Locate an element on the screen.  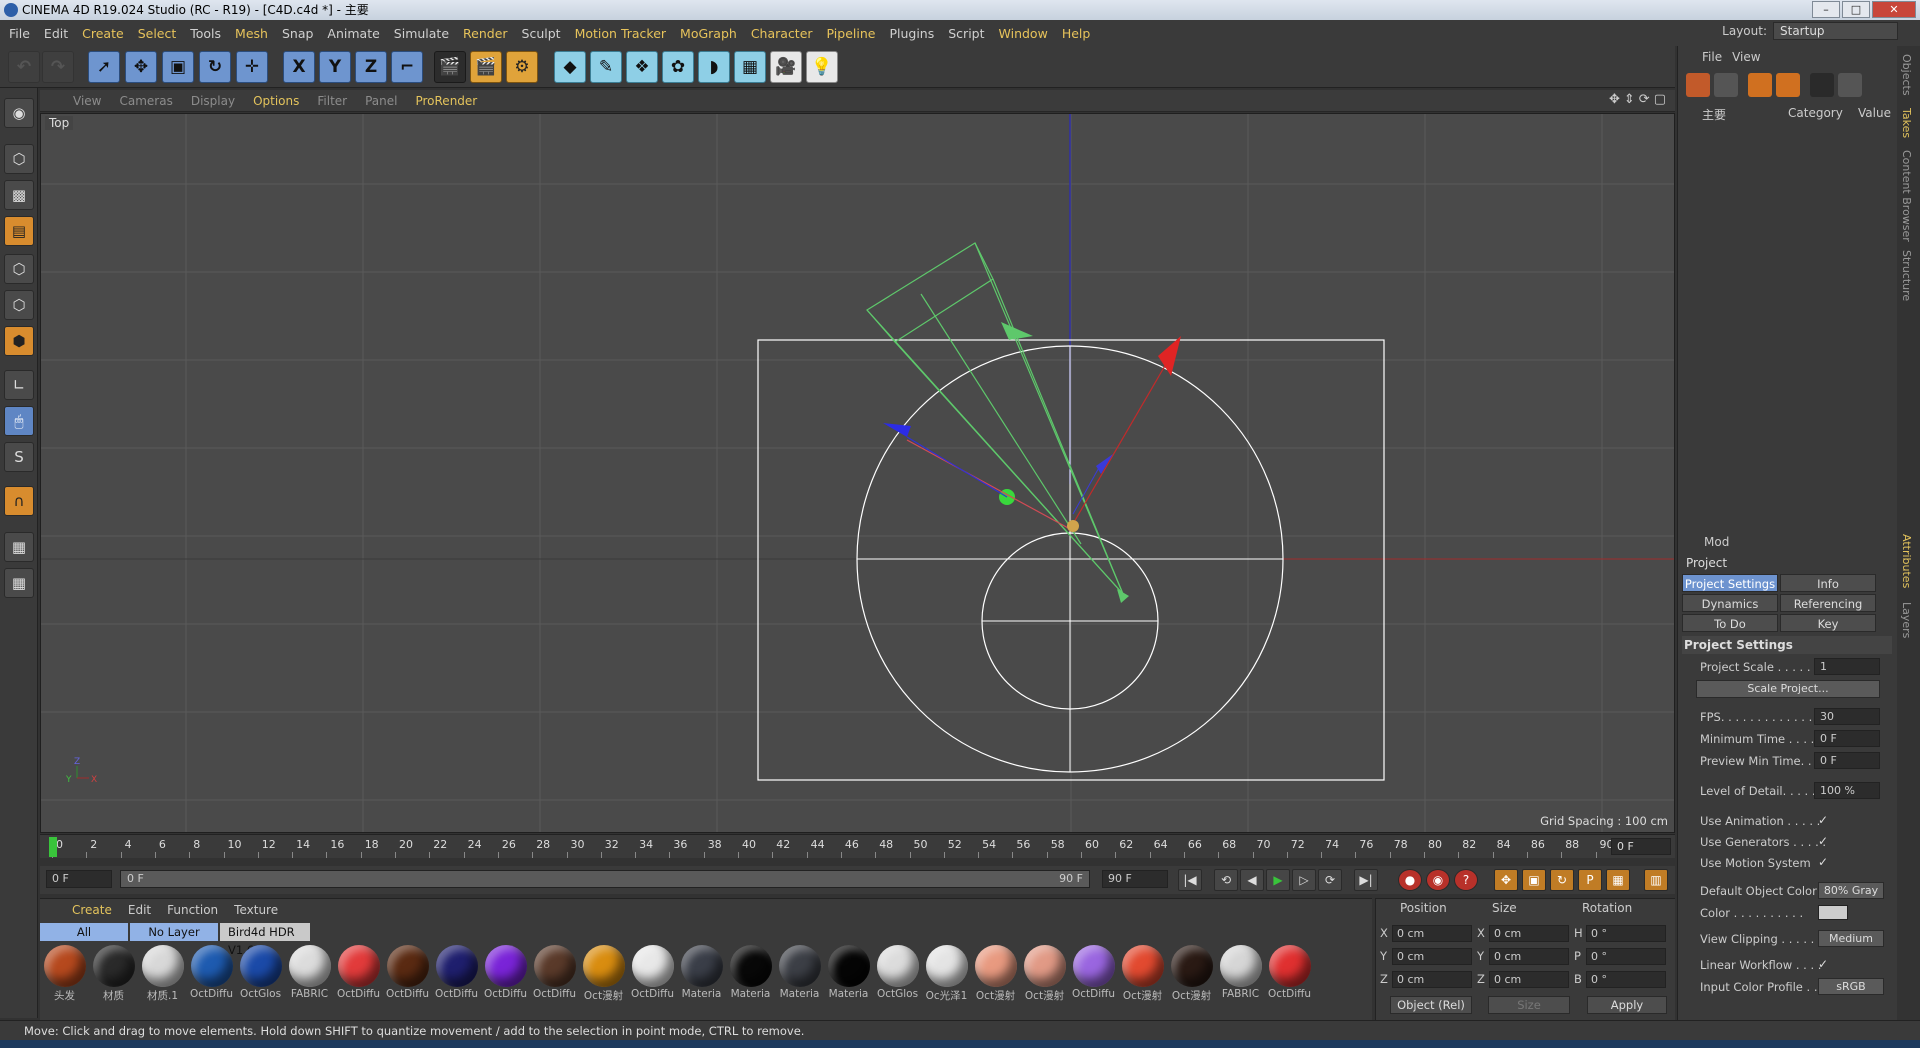
material-swatch: OctGlos is located at coordinates (897, 974).